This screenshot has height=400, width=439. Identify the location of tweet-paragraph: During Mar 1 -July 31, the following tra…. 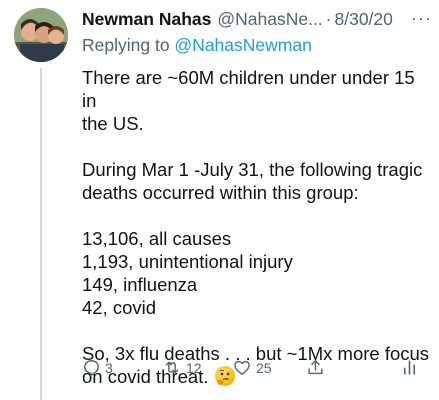
(257, 181).